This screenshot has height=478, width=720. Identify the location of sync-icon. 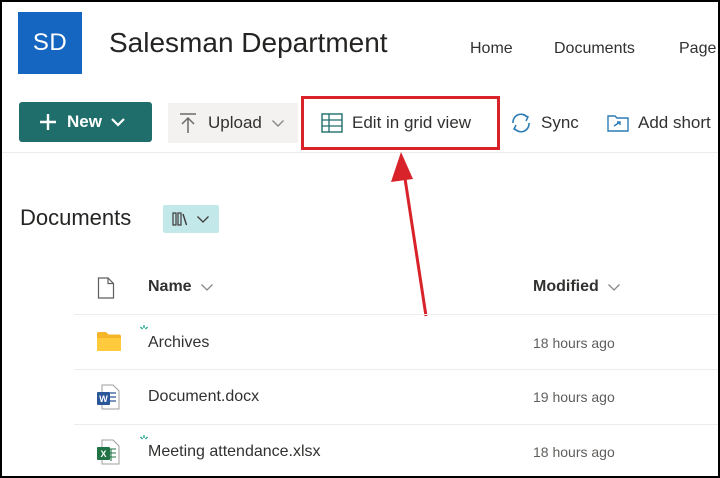
(521, 123).